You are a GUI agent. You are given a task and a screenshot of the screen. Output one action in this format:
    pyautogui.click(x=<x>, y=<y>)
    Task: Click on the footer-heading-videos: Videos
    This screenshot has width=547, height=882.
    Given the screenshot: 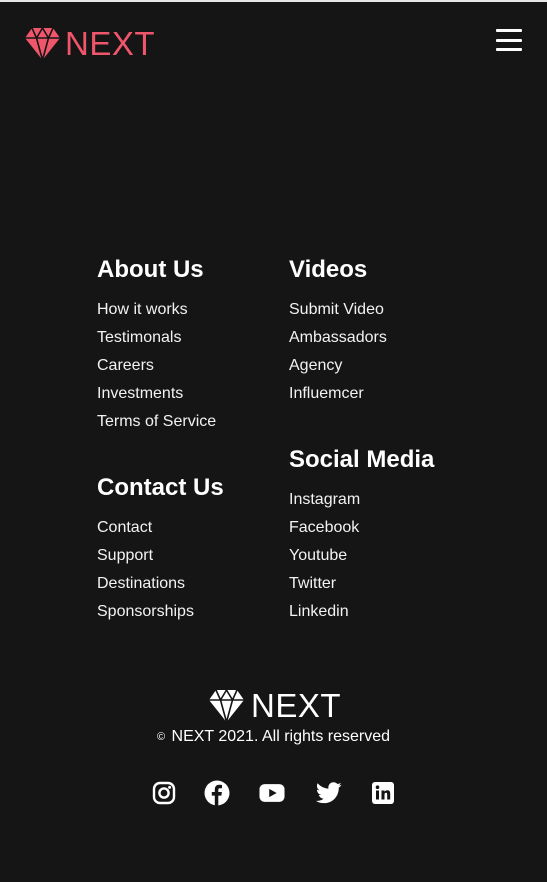 What is the action you would take?
    pyautogui.click(x=328, y=269)
    